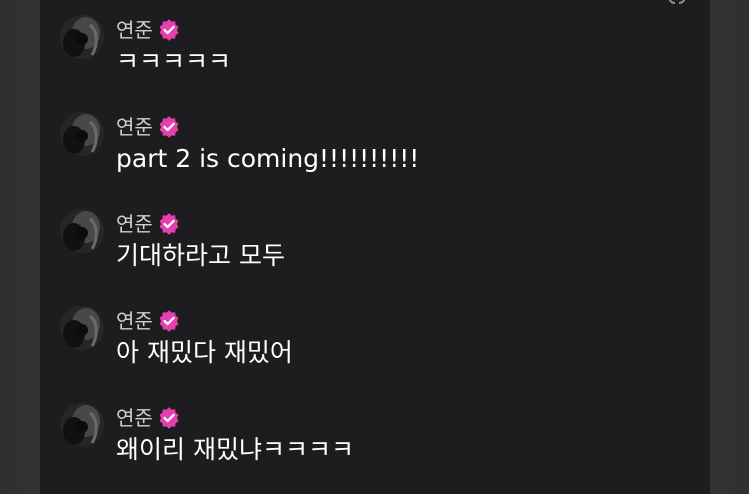  What do you see at coordinates (370, 426) in the screenshot?
I see `chat-message: 연준 왜이리 재밌냐ㅋㅋㅋㅋ` at bounding box center [370, 426].